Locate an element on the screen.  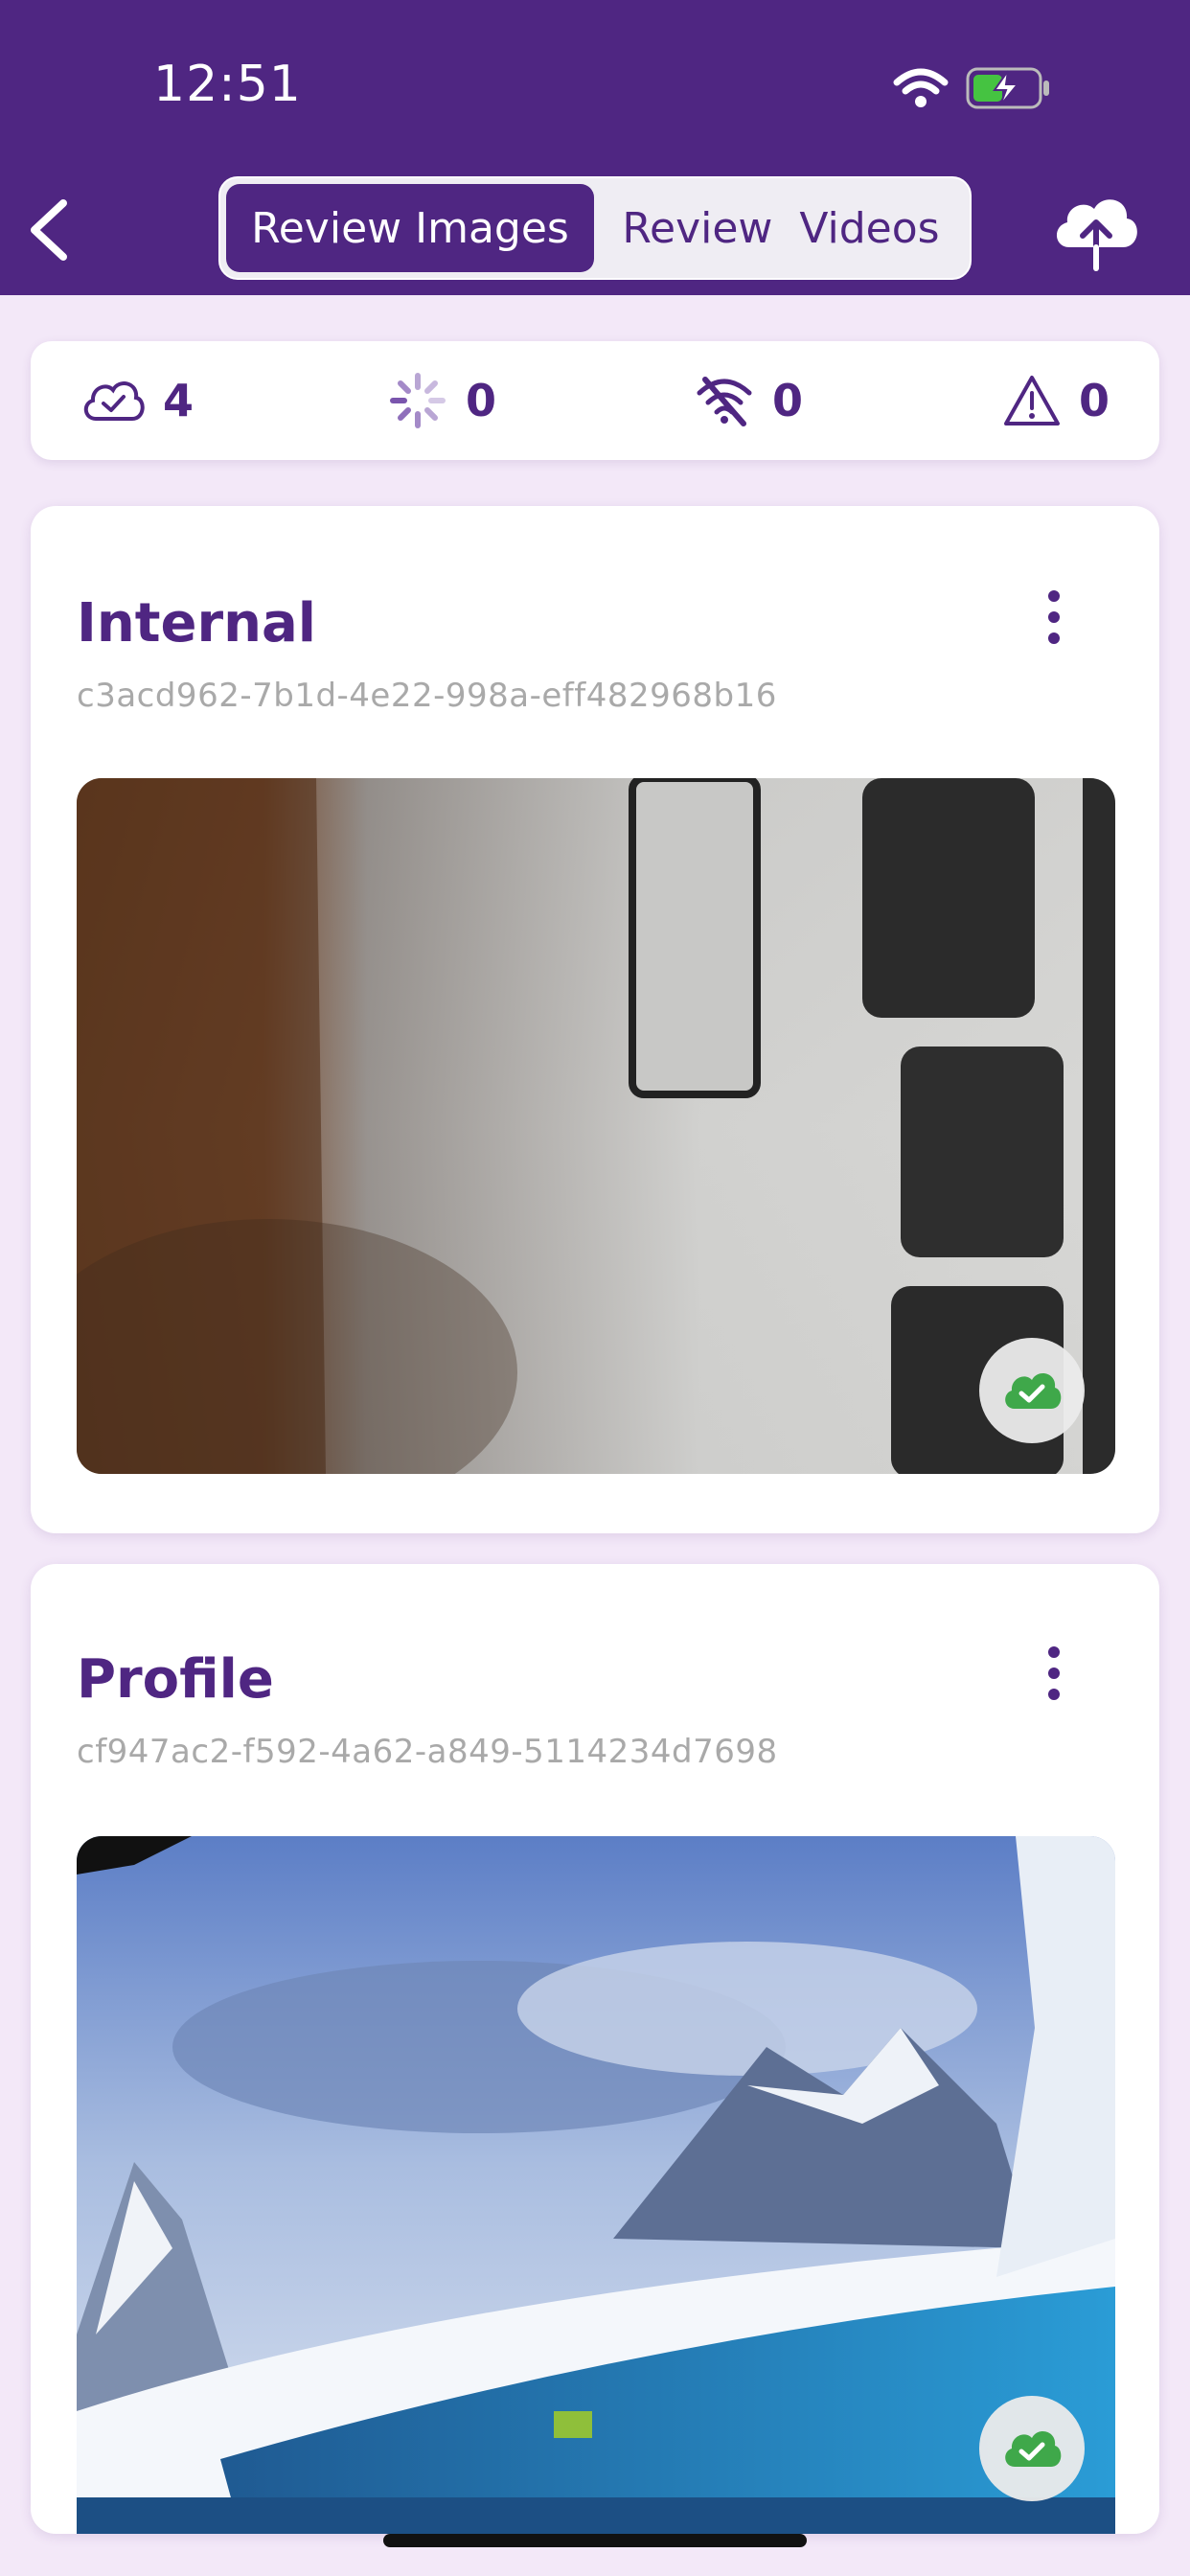
warning-icon is located at coordinates (1032, 401).